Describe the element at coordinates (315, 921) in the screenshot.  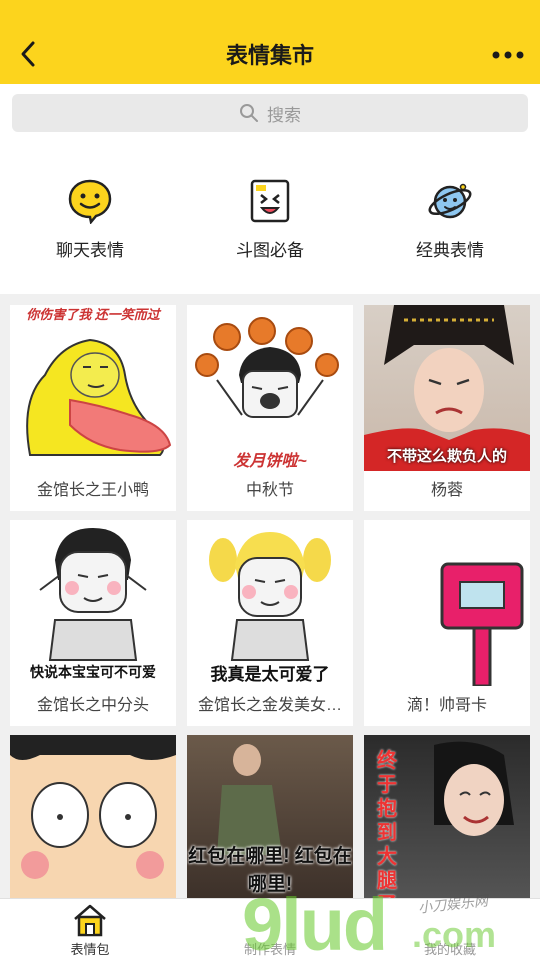
I see `watermark-logo: 9lud` at that location.